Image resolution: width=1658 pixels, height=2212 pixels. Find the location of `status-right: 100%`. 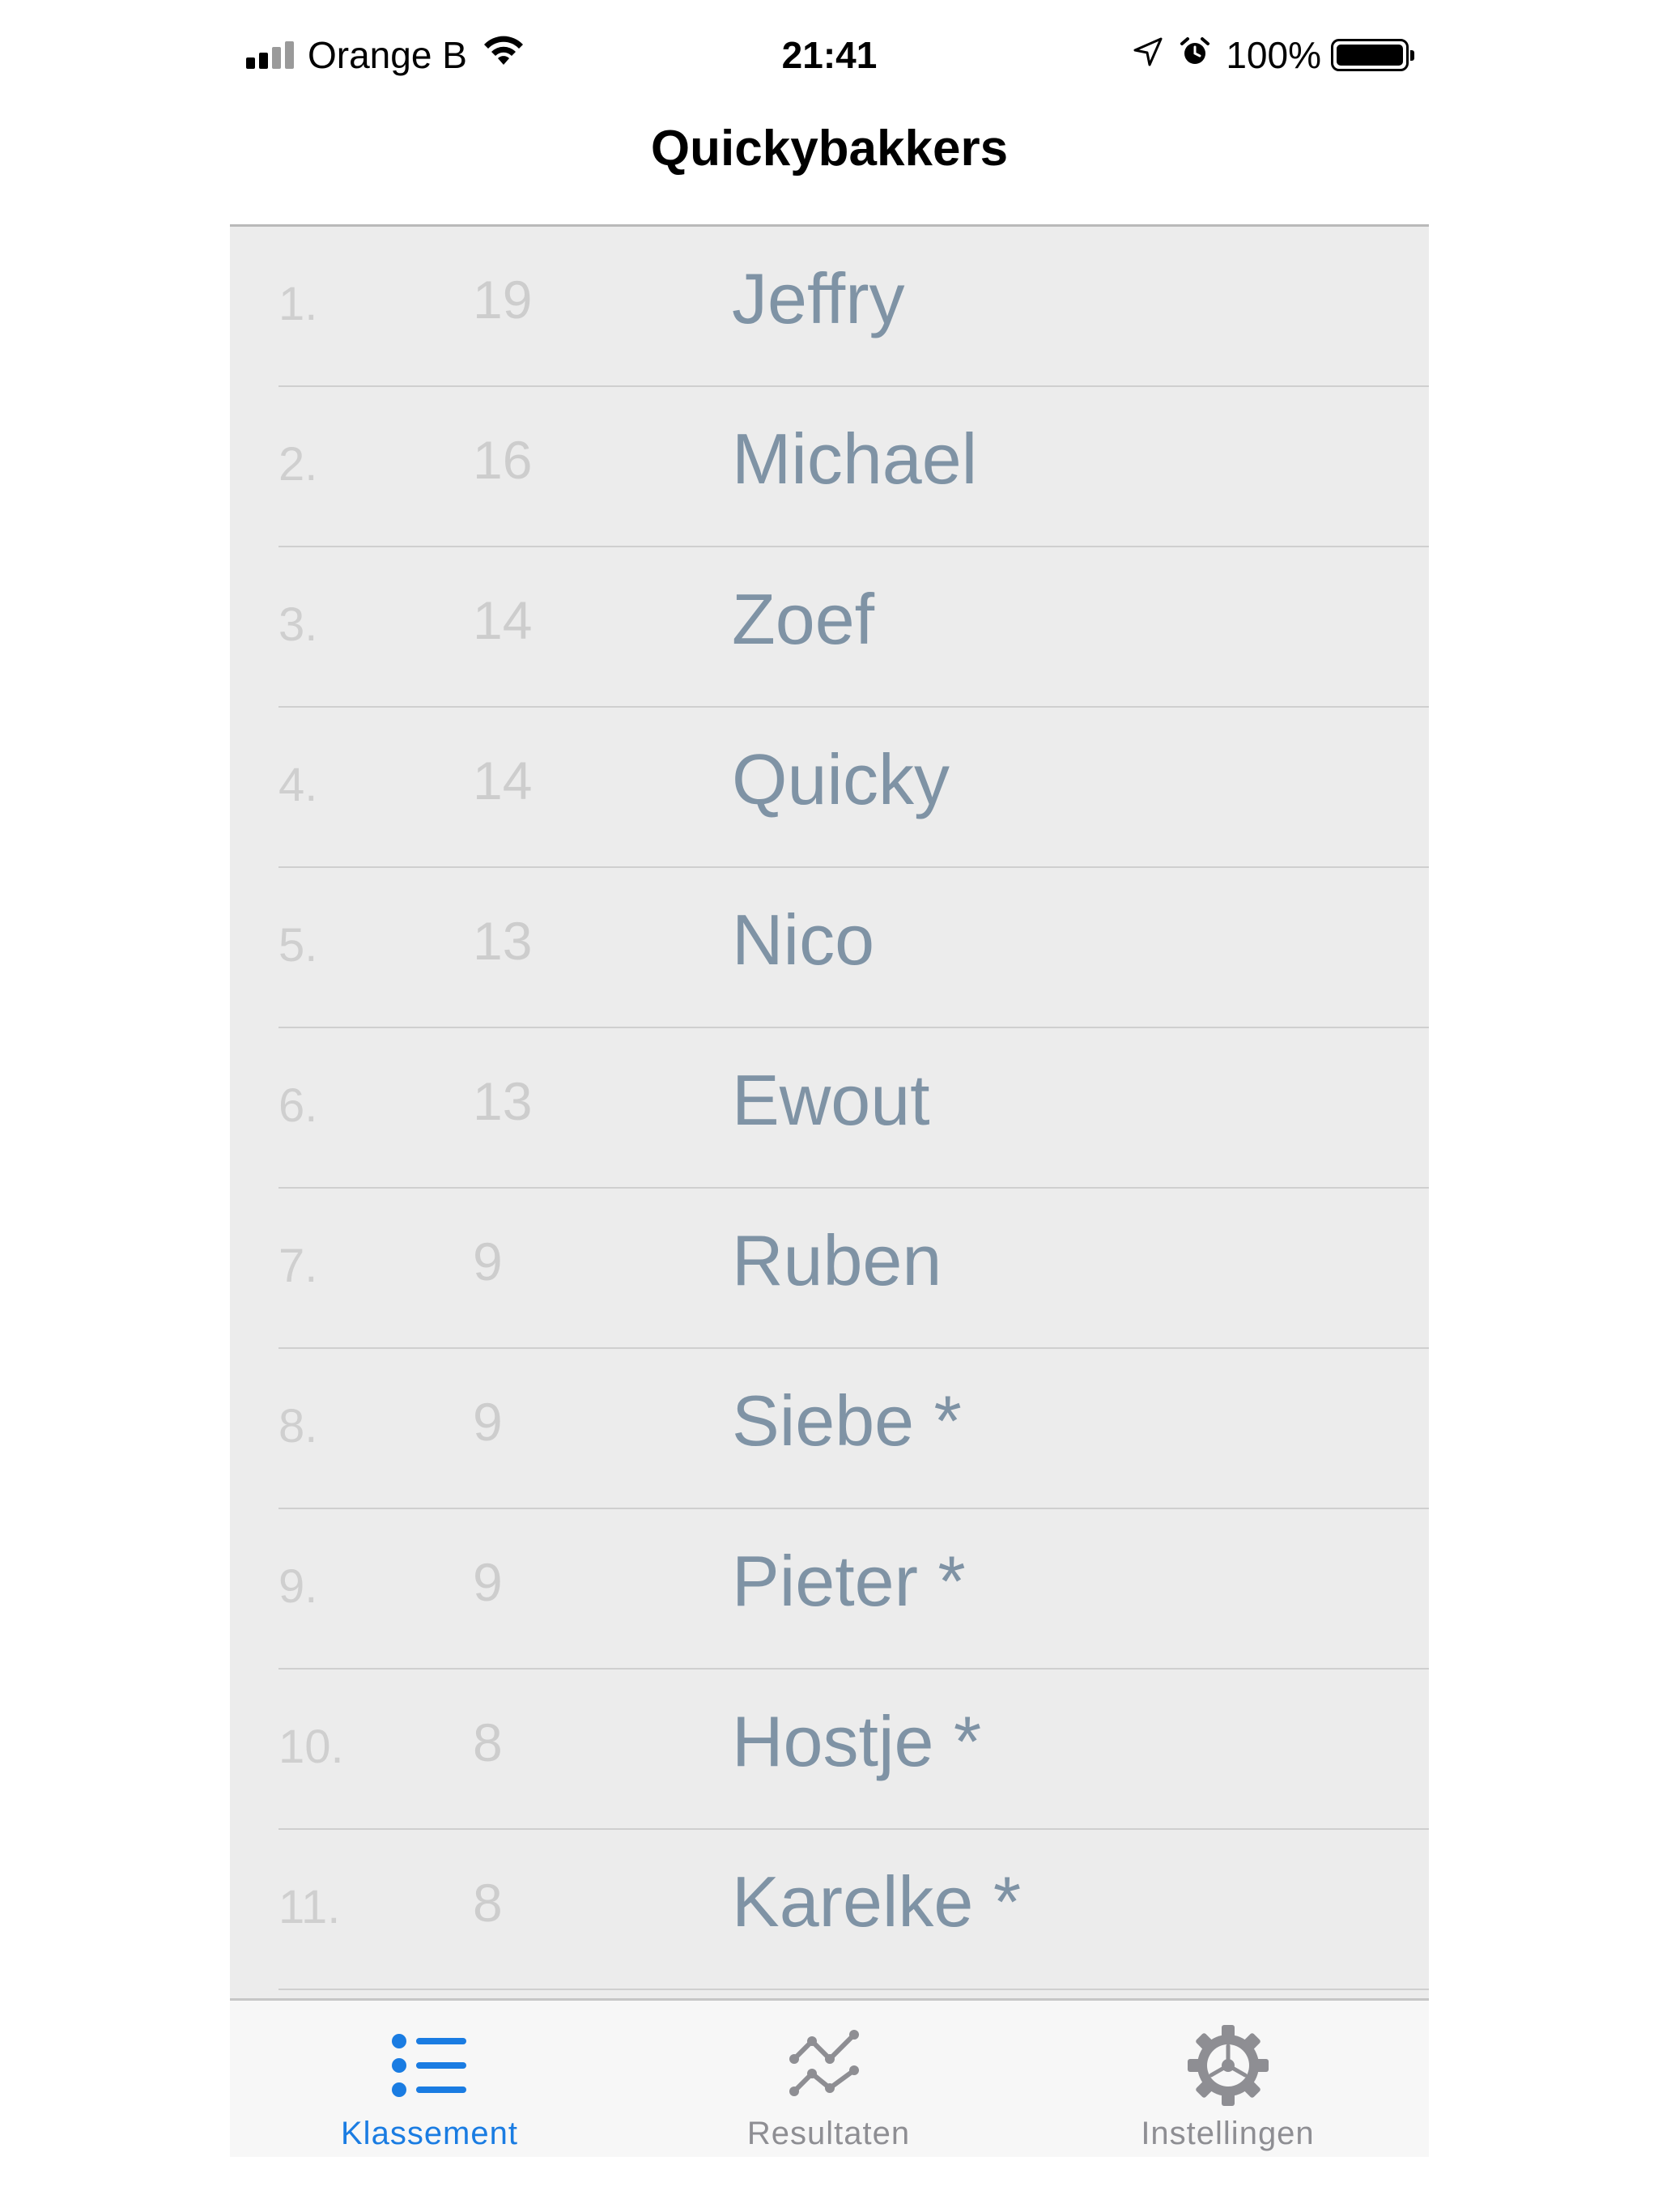

status-right: 100% is located at coordinates (1273, 55).